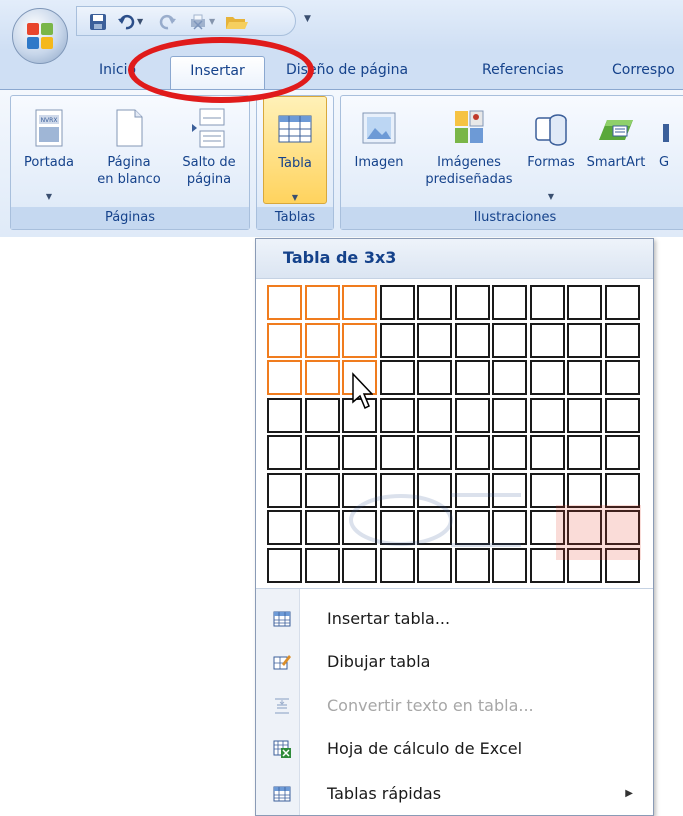 The image size is (683, 816). I want to click on chart-icon, so click(666, 133).